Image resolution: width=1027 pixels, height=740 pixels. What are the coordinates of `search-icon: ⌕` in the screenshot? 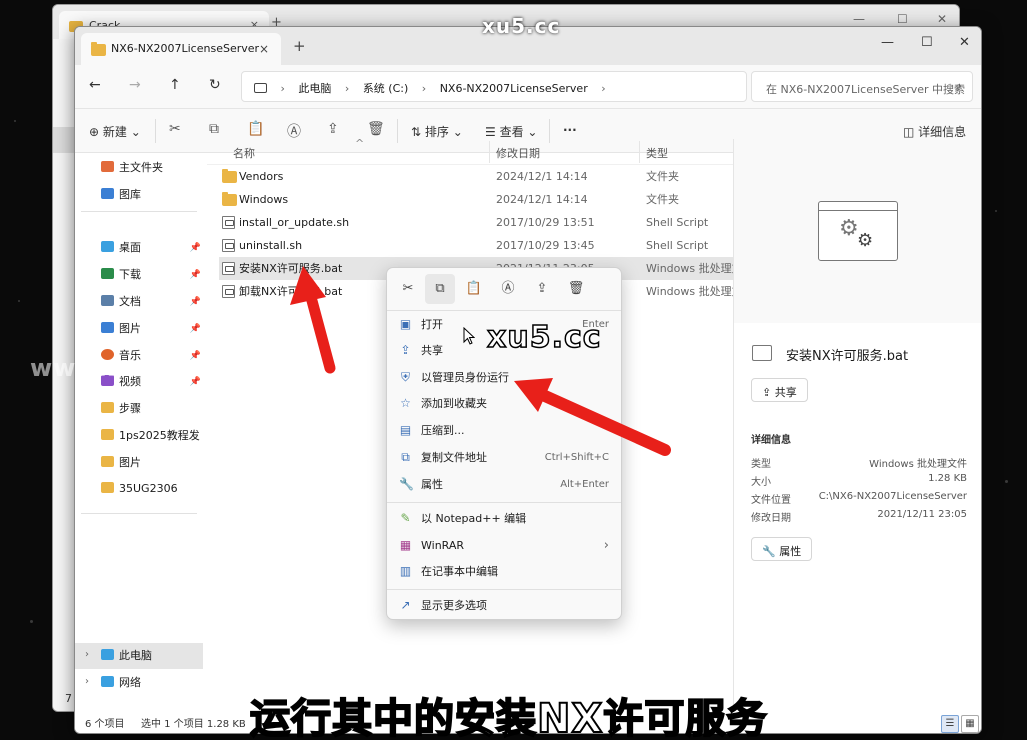 It's located at (958, 86).